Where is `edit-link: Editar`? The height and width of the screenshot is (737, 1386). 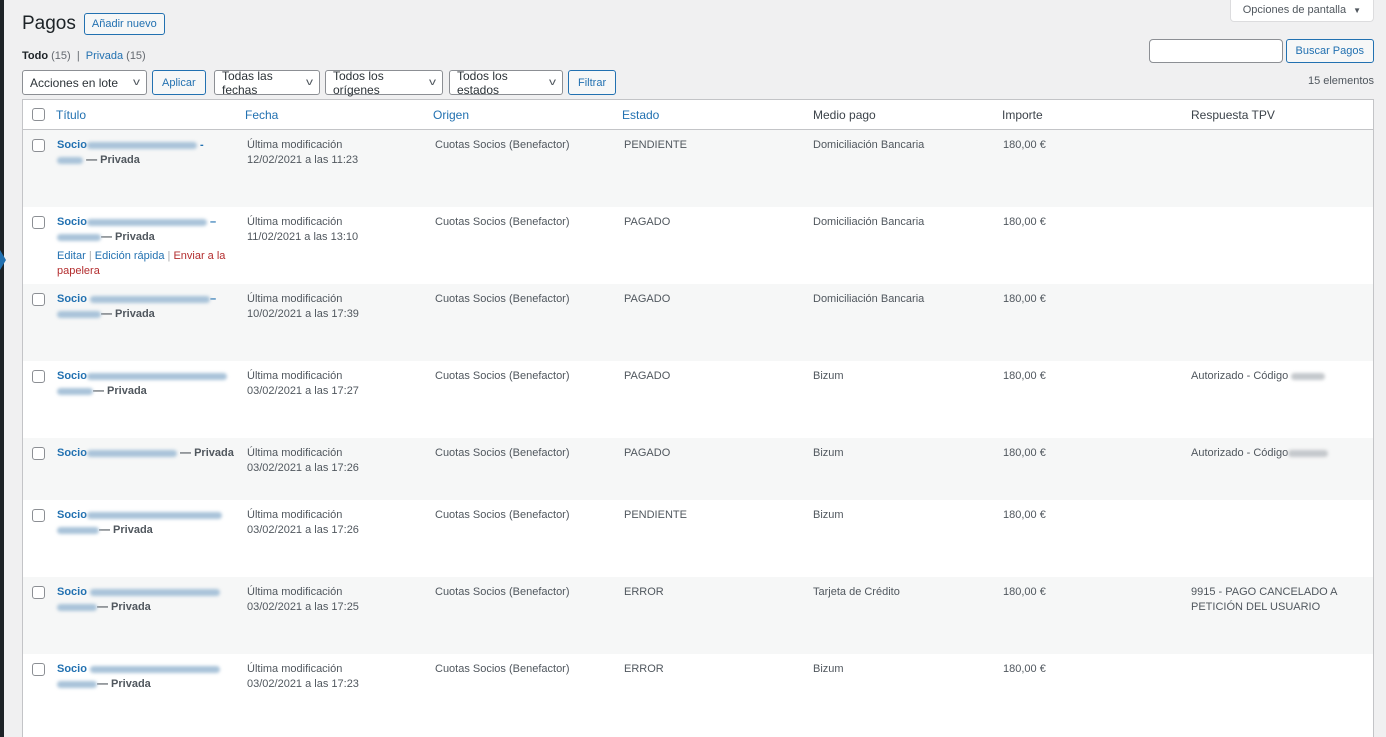 edit-link: Editar is located at coordinates (71, 256).